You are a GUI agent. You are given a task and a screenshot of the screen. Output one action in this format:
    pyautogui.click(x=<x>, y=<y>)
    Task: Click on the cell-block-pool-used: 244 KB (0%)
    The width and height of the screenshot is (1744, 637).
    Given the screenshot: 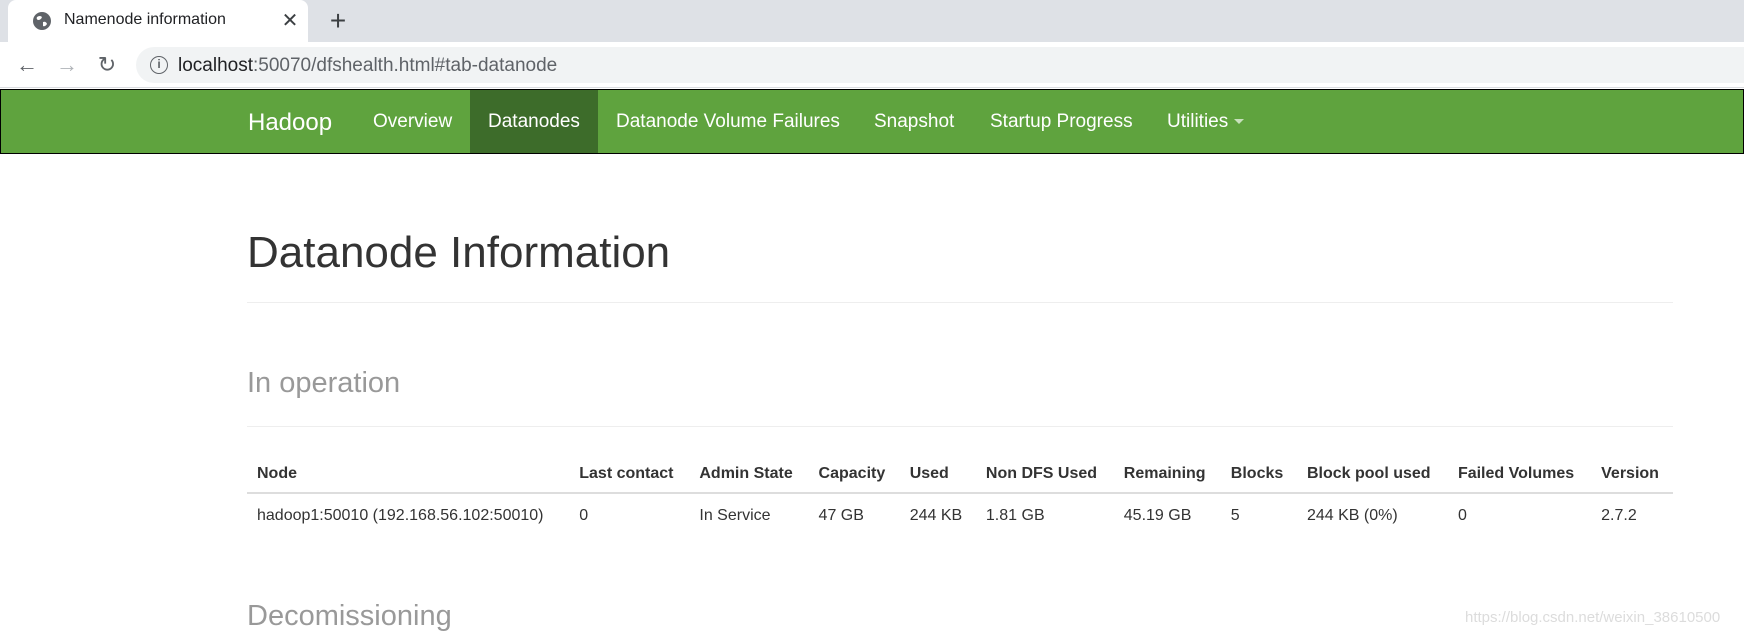 What is the action you would take?
    pyautogui.click(x=1352, y=515)
    